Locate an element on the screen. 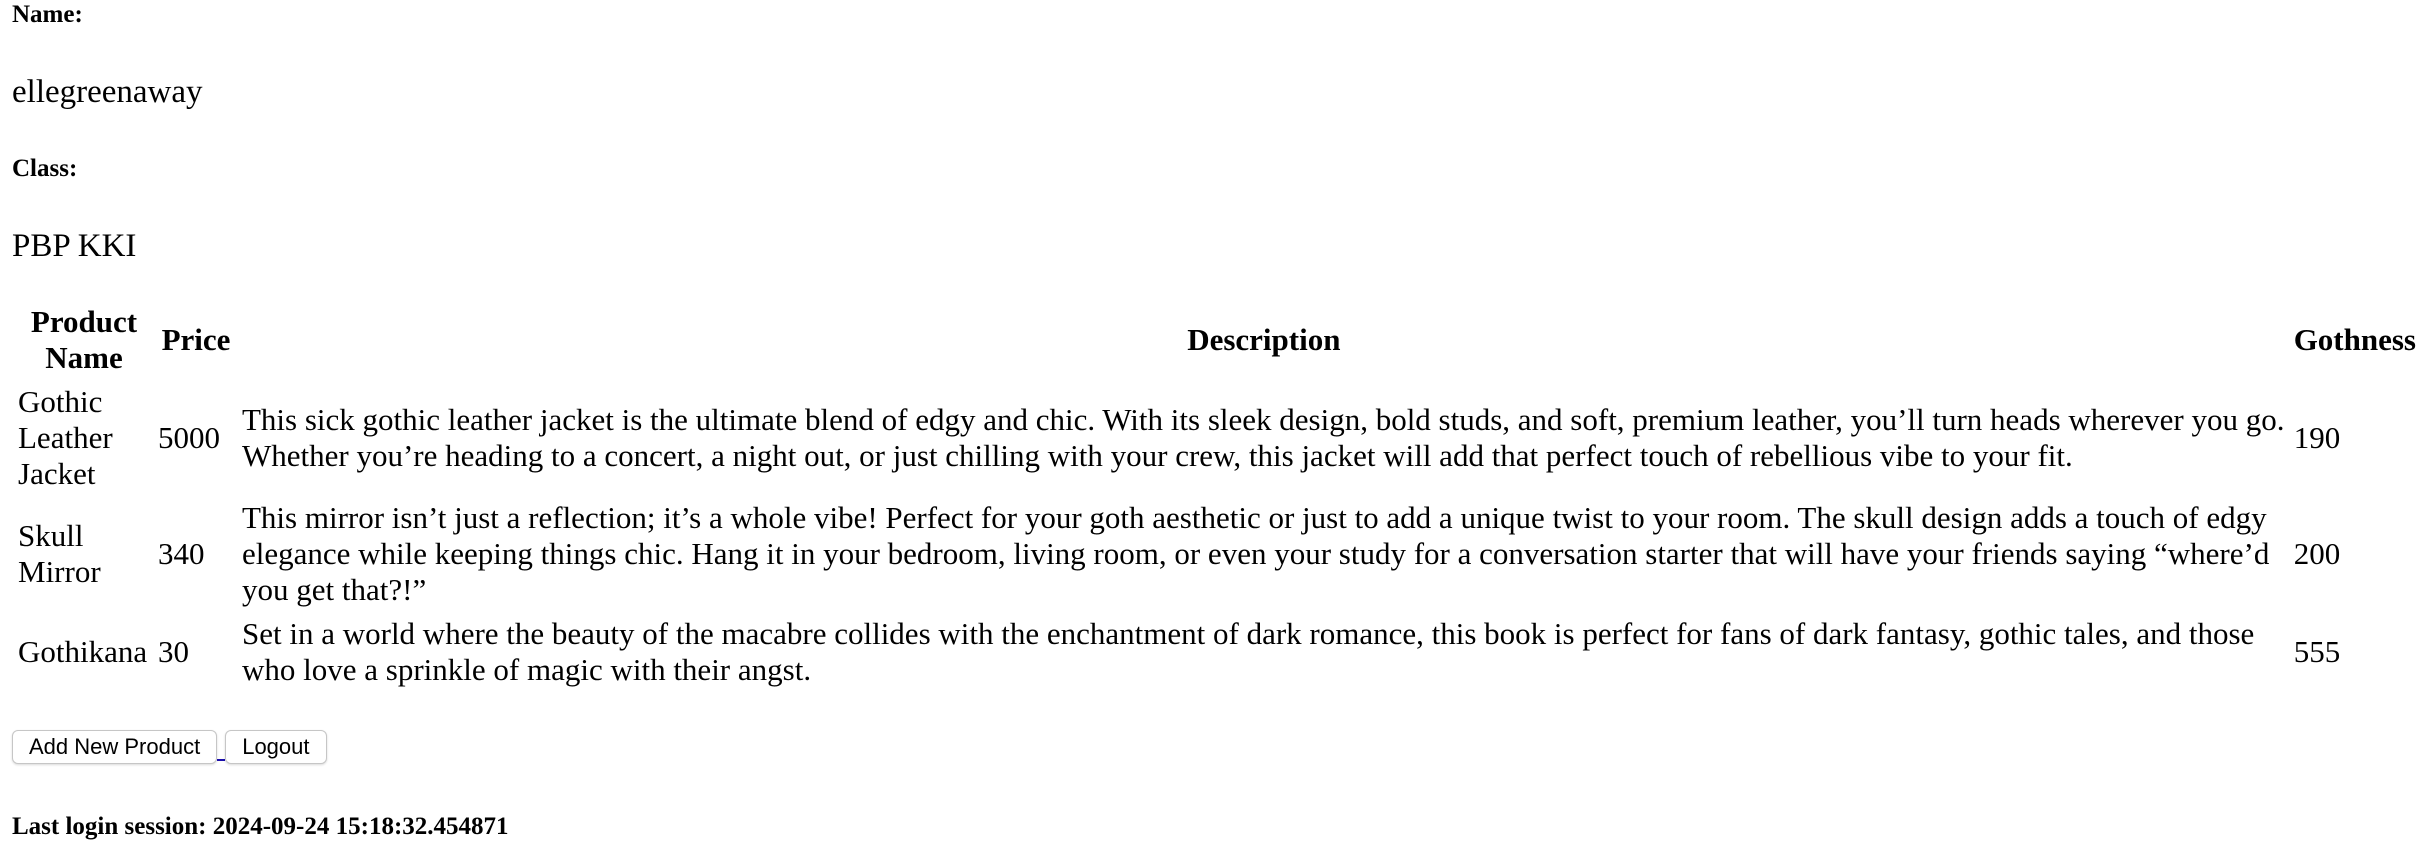 This screenshot has width=2420, height=850. class-label: Class: is located at coordinates (45, 168).